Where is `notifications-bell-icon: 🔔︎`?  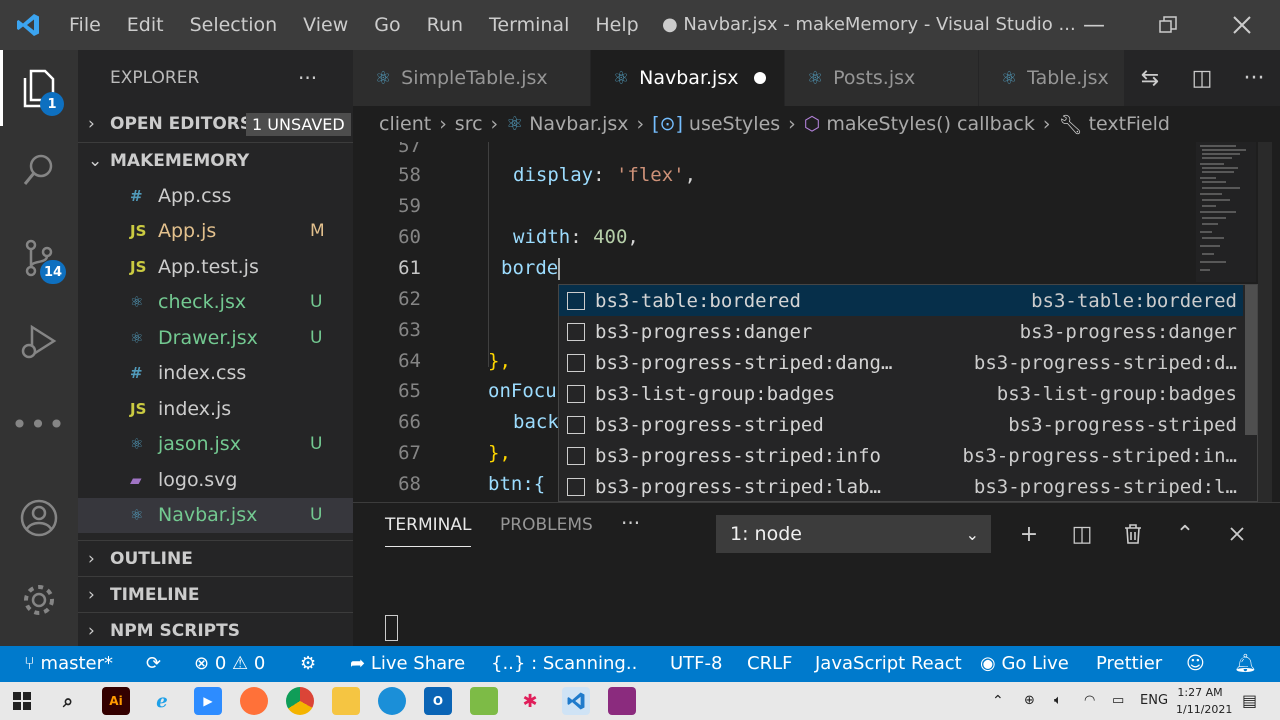 notifications-bell-icon: 🔔︎ is located at coordinates (1245, 664).